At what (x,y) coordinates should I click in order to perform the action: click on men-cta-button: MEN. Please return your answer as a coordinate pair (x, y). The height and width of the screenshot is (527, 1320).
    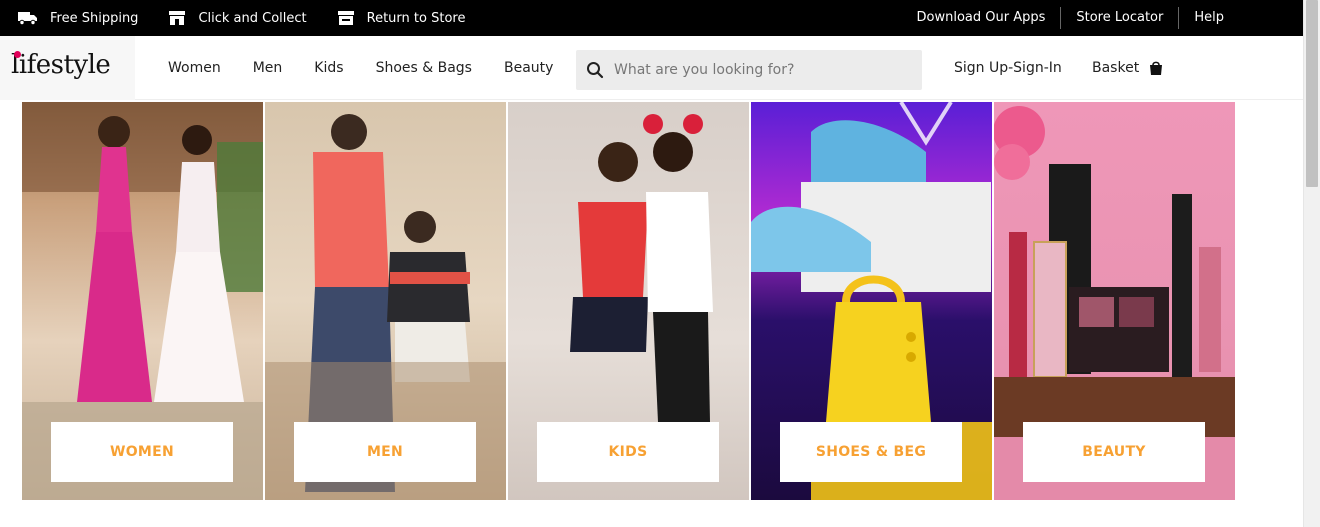
    Looking at the image, I should click on (385, 452).